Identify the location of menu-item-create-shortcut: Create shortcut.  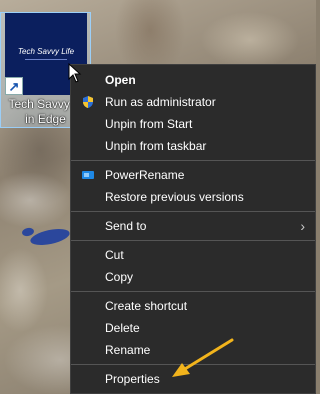
(193, 306).